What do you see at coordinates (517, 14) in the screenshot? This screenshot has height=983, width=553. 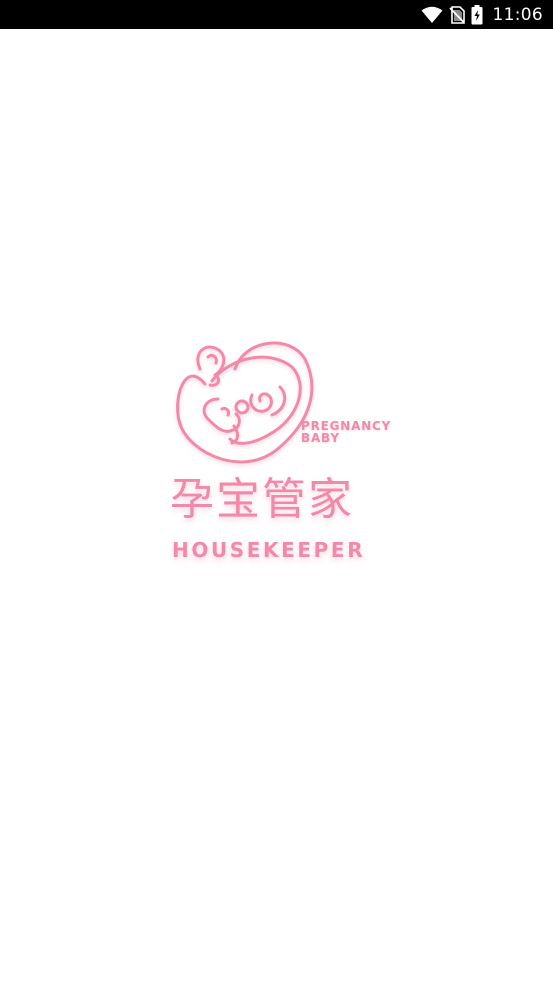 I see `status-clock: 11:06` at bounding box center [517, 14].